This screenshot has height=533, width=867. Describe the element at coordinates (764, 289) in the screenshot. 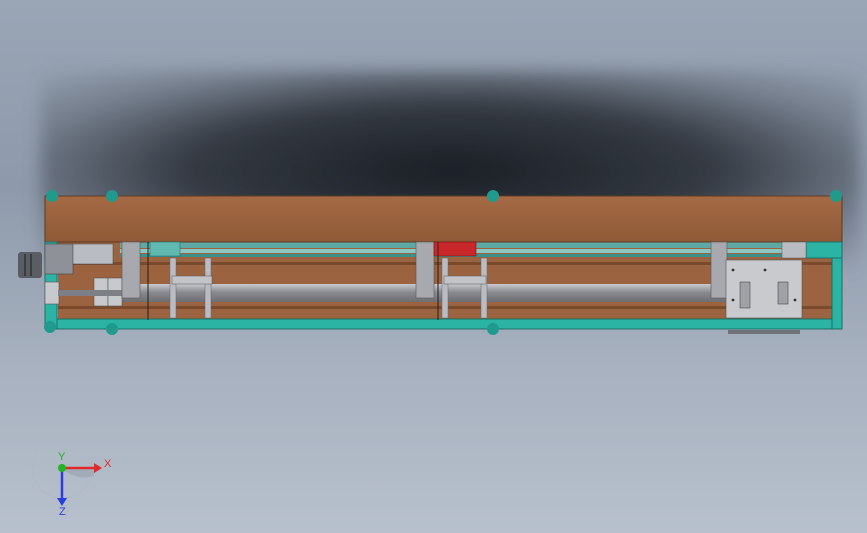

I see `tensioner-housing` at that location.